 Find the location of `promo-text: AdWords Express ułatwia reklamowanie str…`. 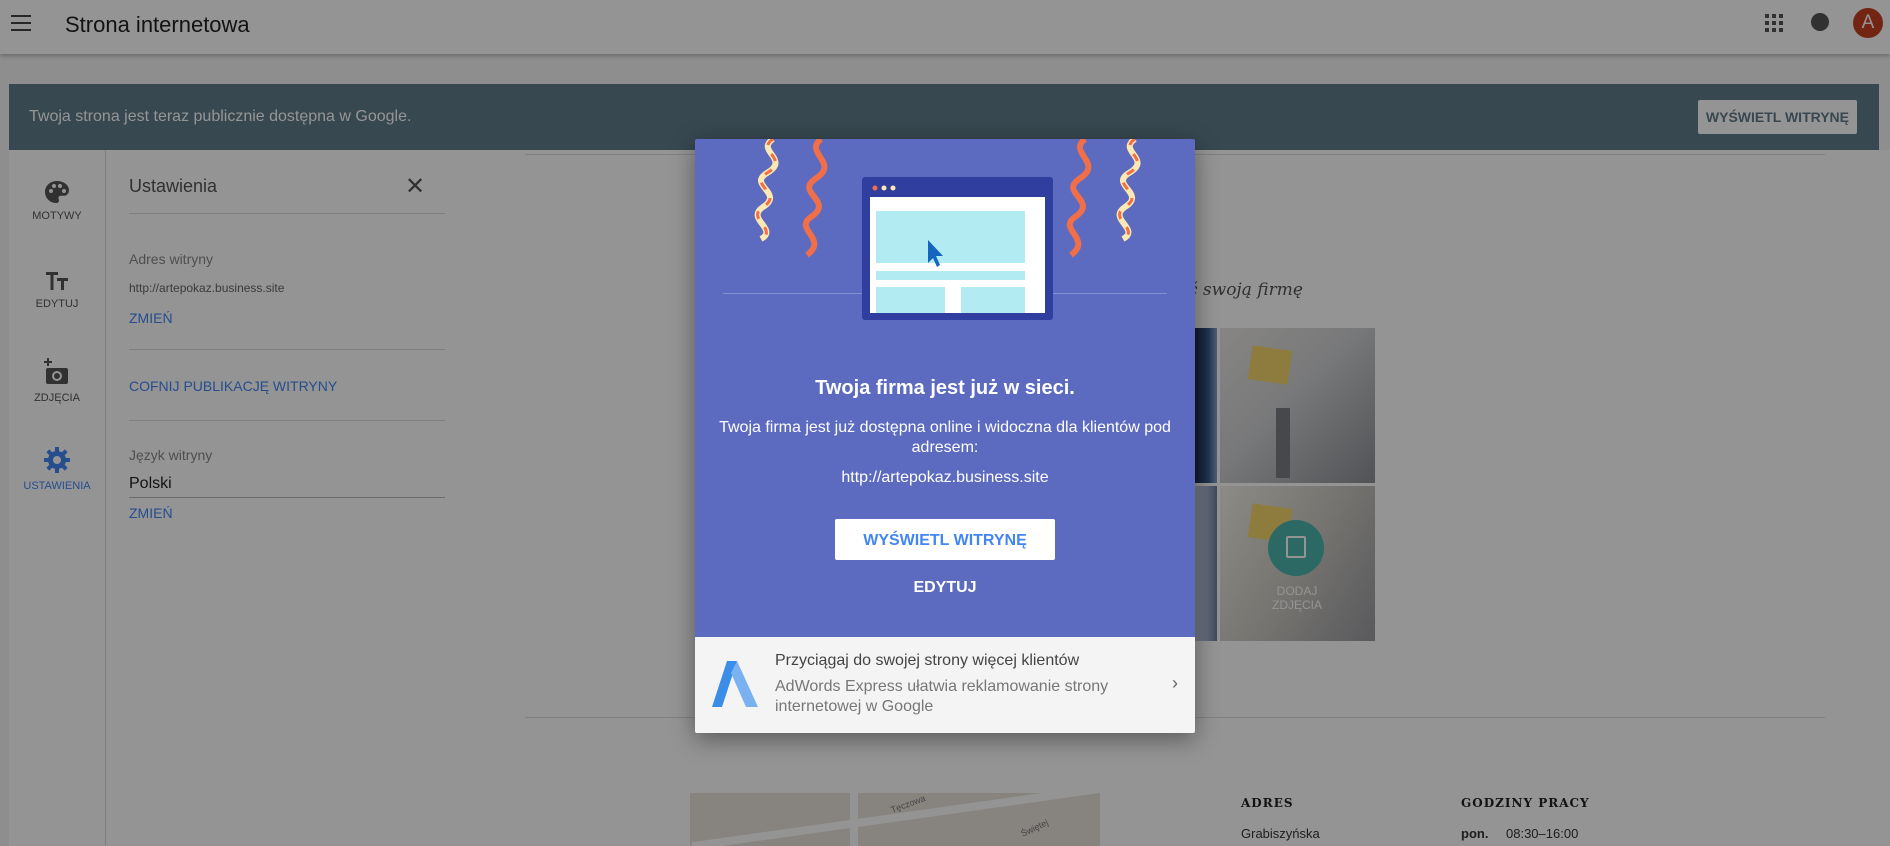

promo-text: AdWords Express ułatwia reklamowanie str… is located at coordinates (942, 696).